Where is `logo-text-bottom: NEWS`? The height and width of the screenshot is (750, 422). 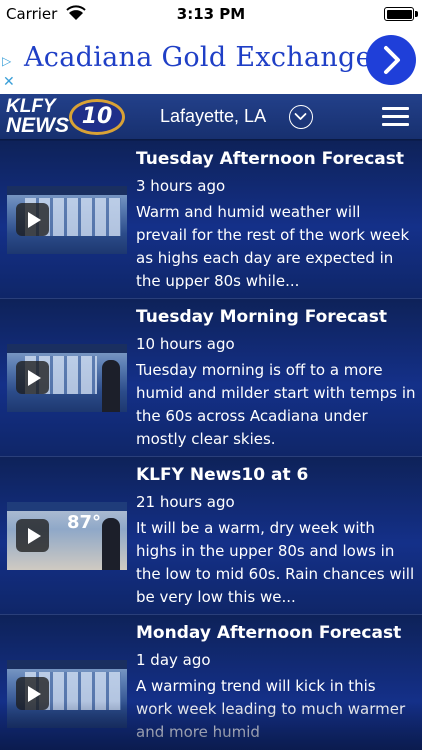 logo-text-bottom: NEWS is located at coordinates (37, 125).